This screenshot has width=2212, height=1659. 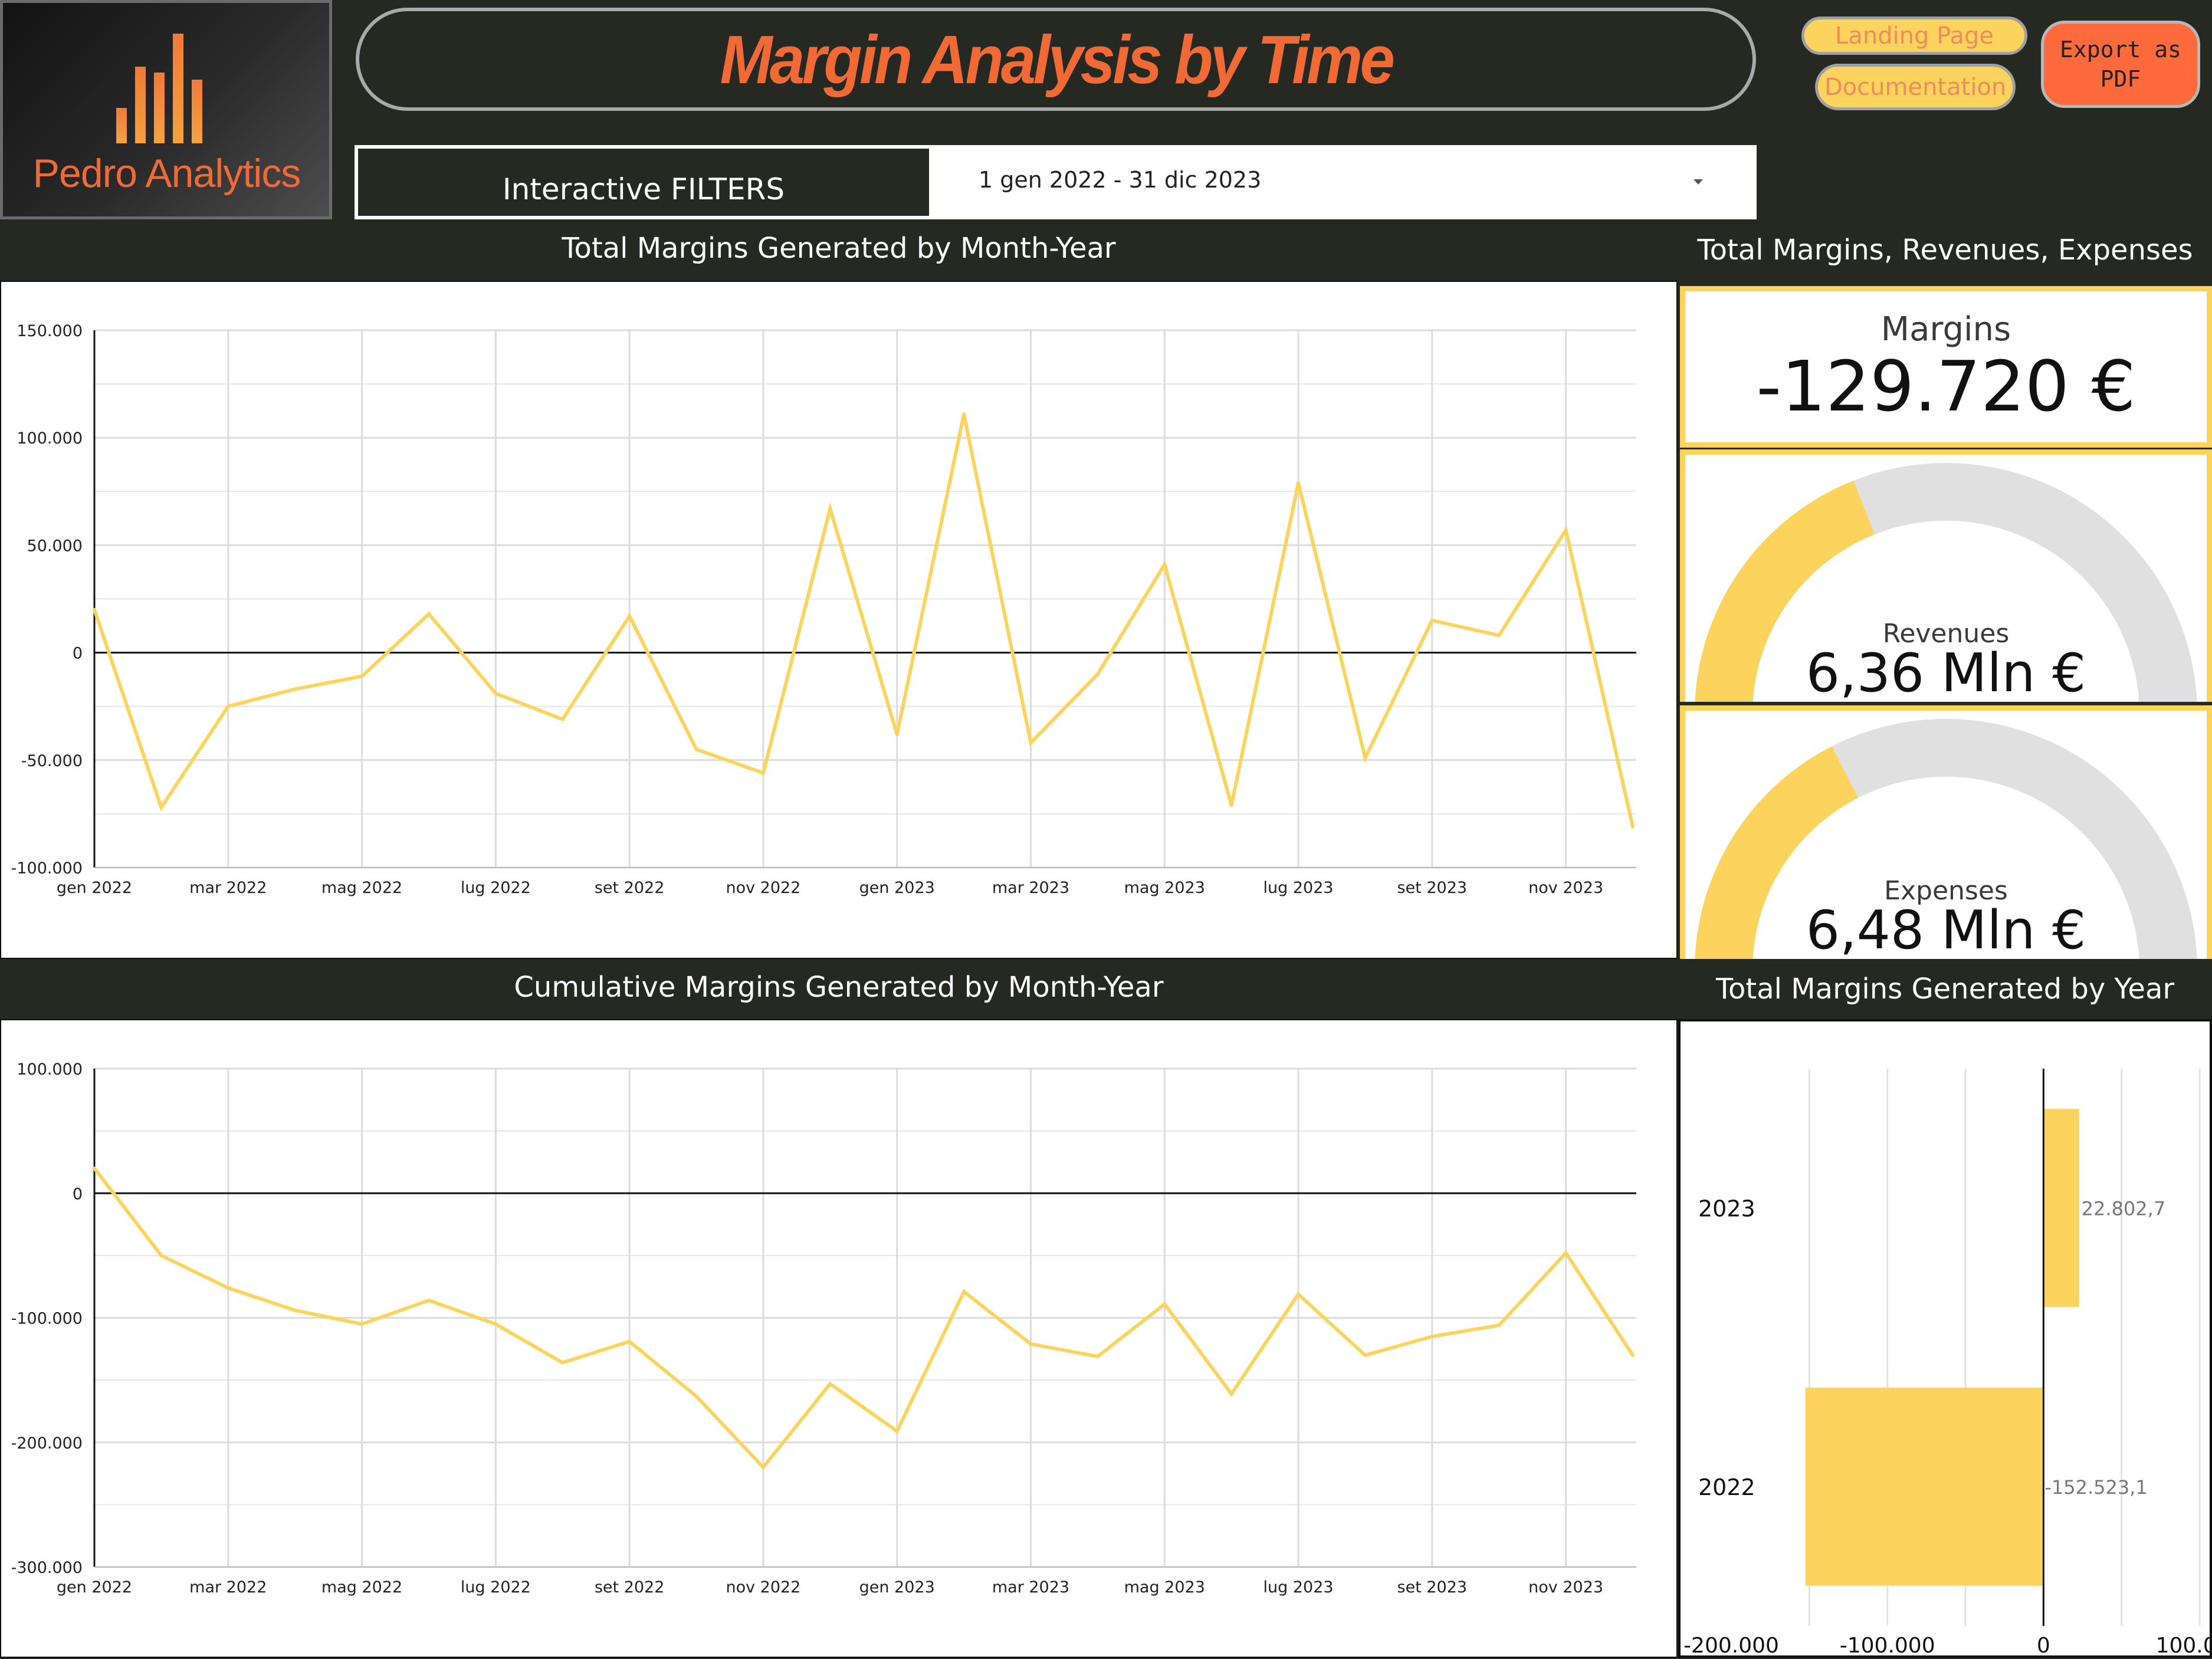 What do you see at coordinates (1726, 1487) in the screenshot?
I see `category-label: 2022` at bounding box center [1726, 1487].